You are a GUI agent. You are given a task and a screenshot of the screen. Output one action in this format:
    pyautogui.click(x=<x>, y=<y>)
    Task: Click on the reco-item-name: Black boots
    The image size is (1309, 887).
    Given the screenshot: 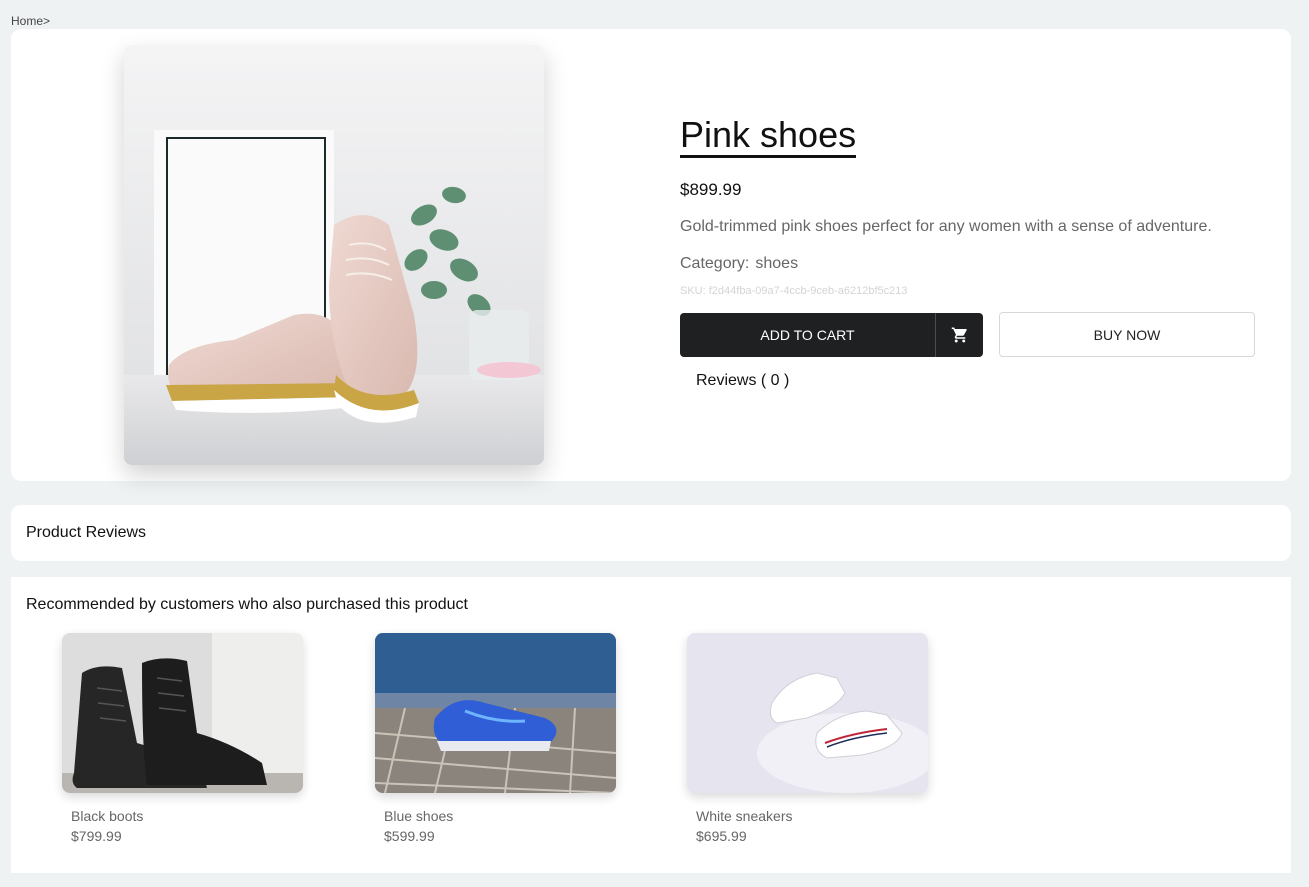 What is the action you would take?
    pyautogui.click(x=107, y=816)
    